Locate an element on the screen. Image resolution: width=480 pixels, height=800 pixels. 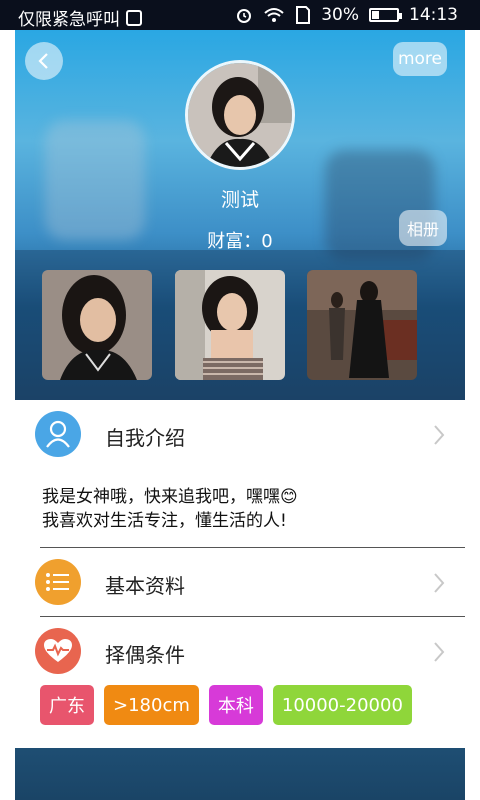
more-button: more is located at coordinates (420, 59).